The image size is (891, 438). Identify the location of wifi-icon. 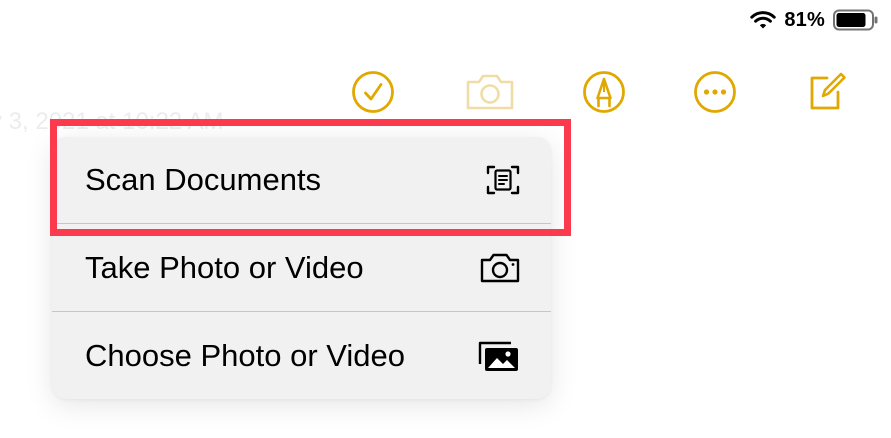
(763, 20).